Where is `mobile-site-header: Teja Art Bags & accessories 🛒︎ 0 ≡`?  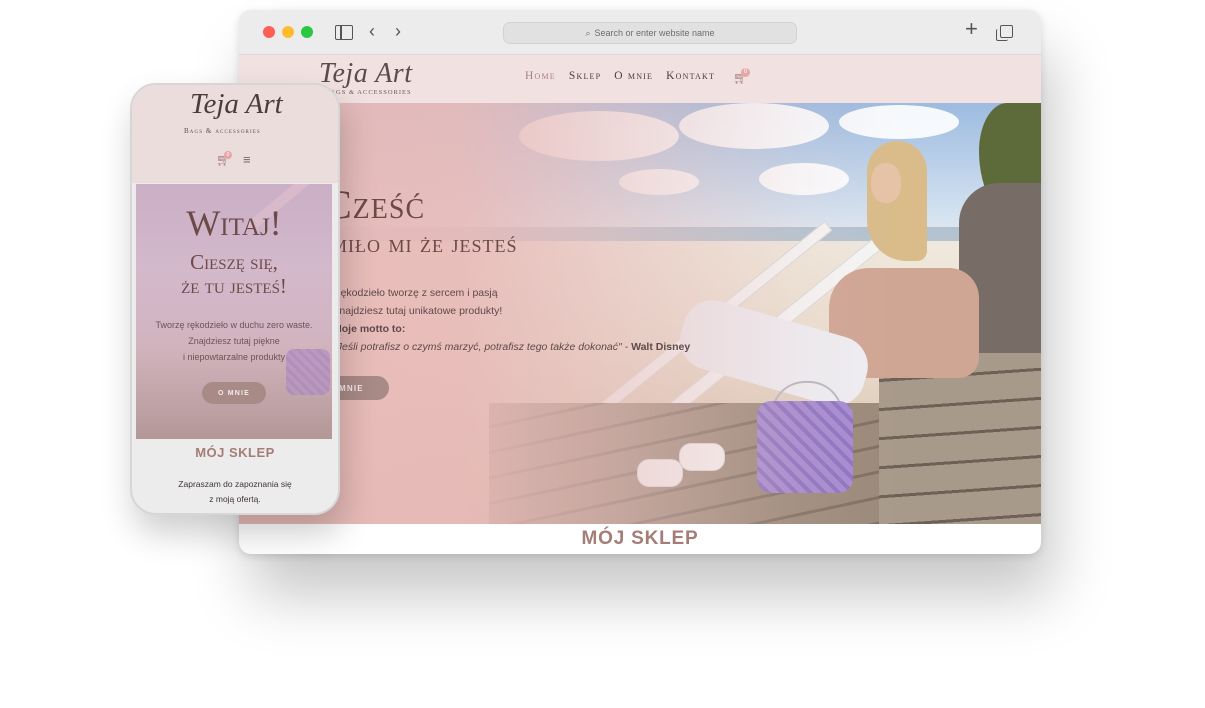
mobile-site-header: Teja Art Bags & accessories 🛒︎ 0 ≡ is located at coordinates (235, 134).